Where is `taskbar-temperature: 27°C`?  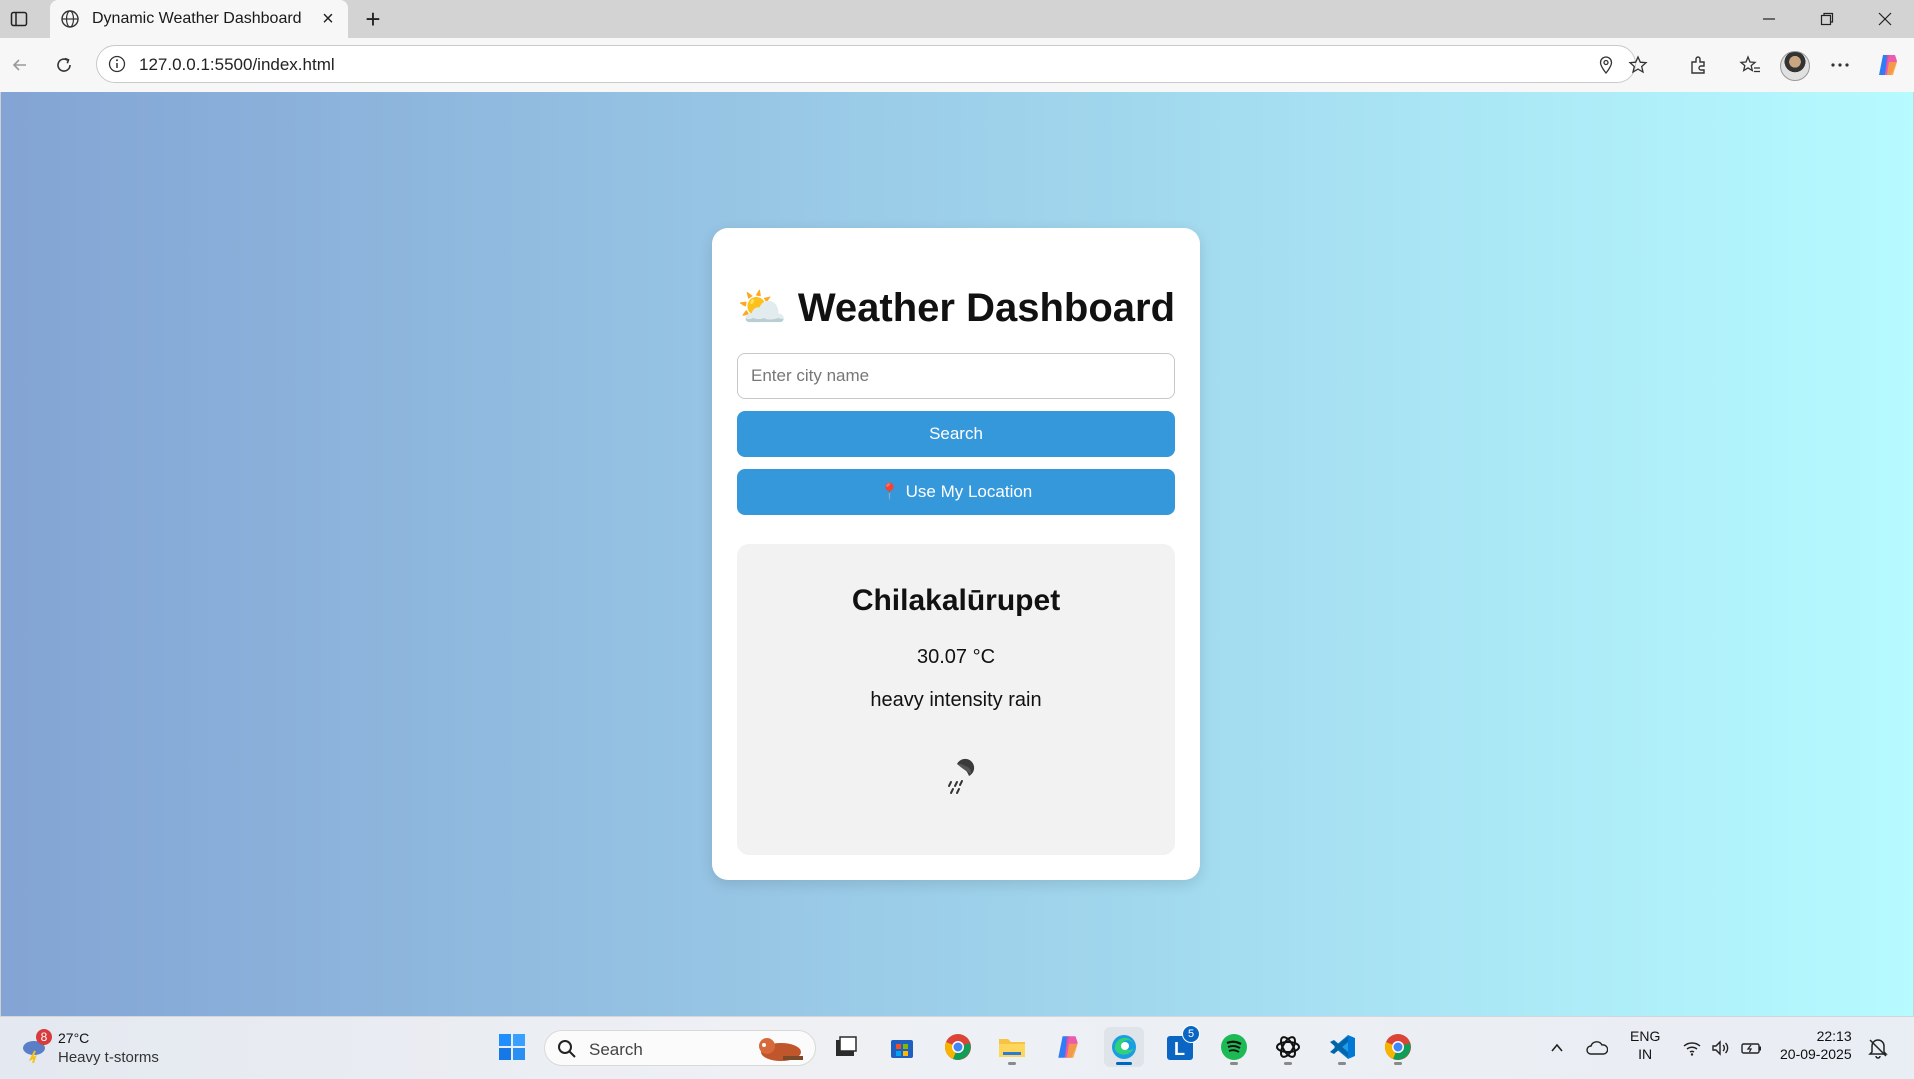
taskbar-temperature: 27°C is located at coordinates (74, 1038).